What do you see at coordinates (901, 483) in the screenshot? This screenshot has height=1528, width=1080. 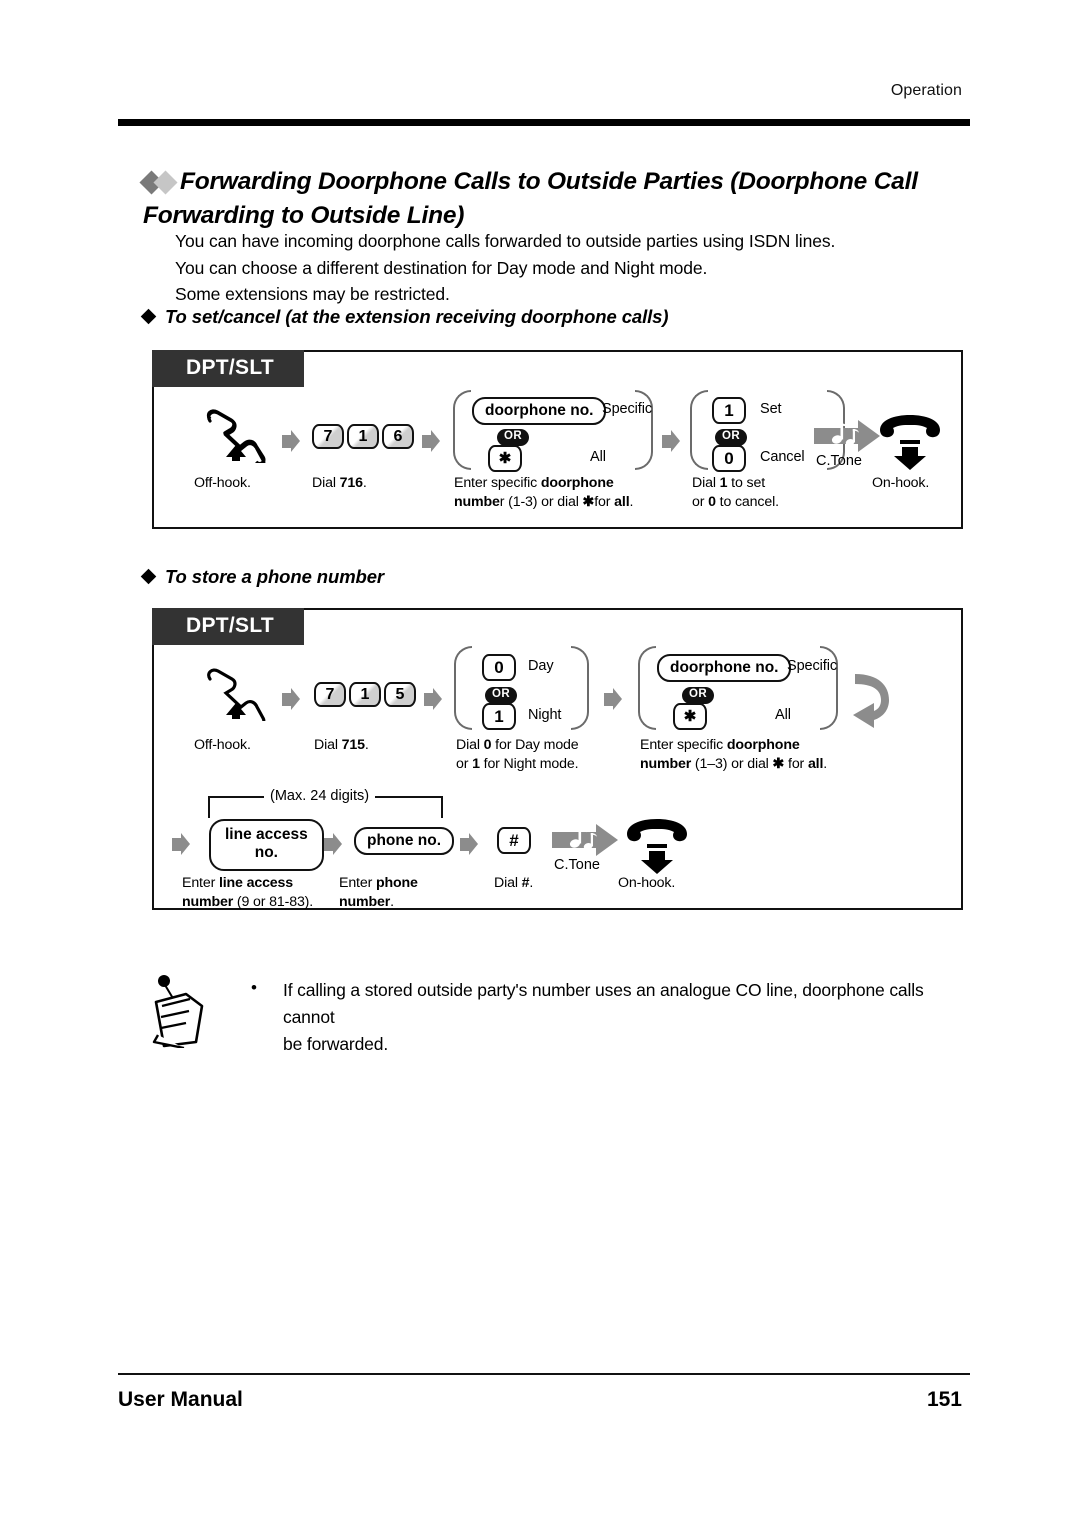 I see `caption-onhook-1: On-hook.` at bounding box center [901, 483].